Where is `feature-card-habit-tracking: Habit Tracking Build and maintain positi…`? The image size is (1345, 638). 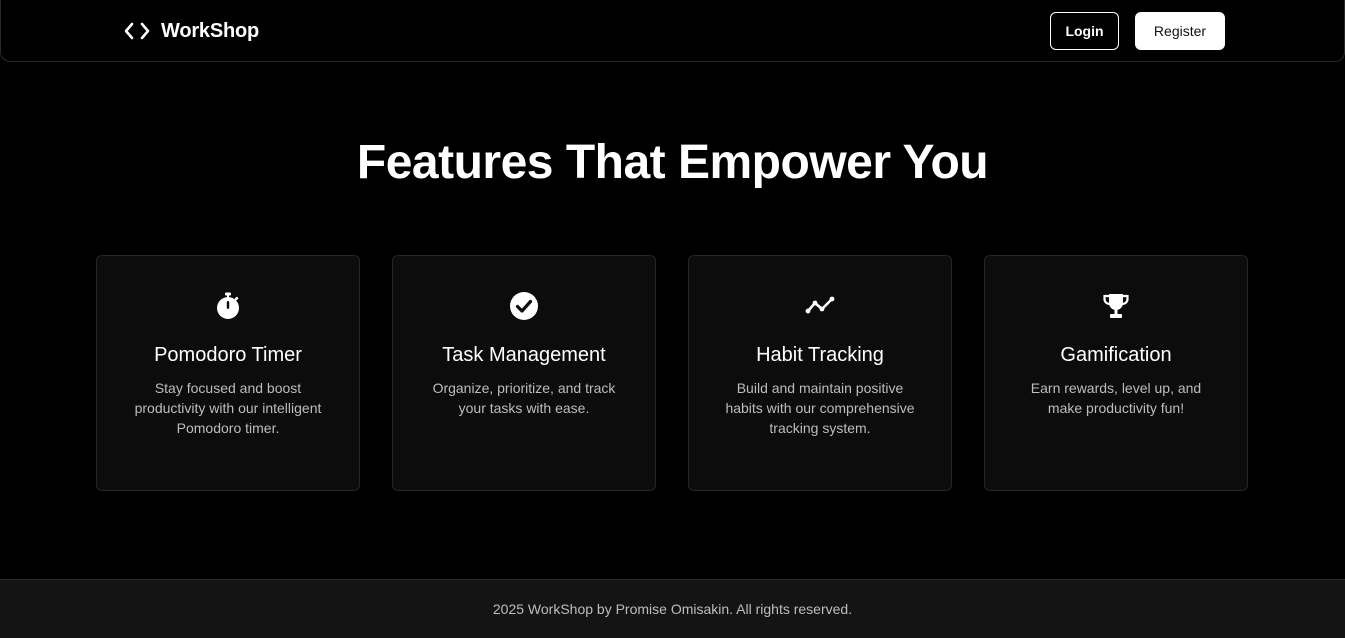
feature-card-habit-tracking: Habit Tracking Build and maintain positi… is located at coordinates (820, 373).